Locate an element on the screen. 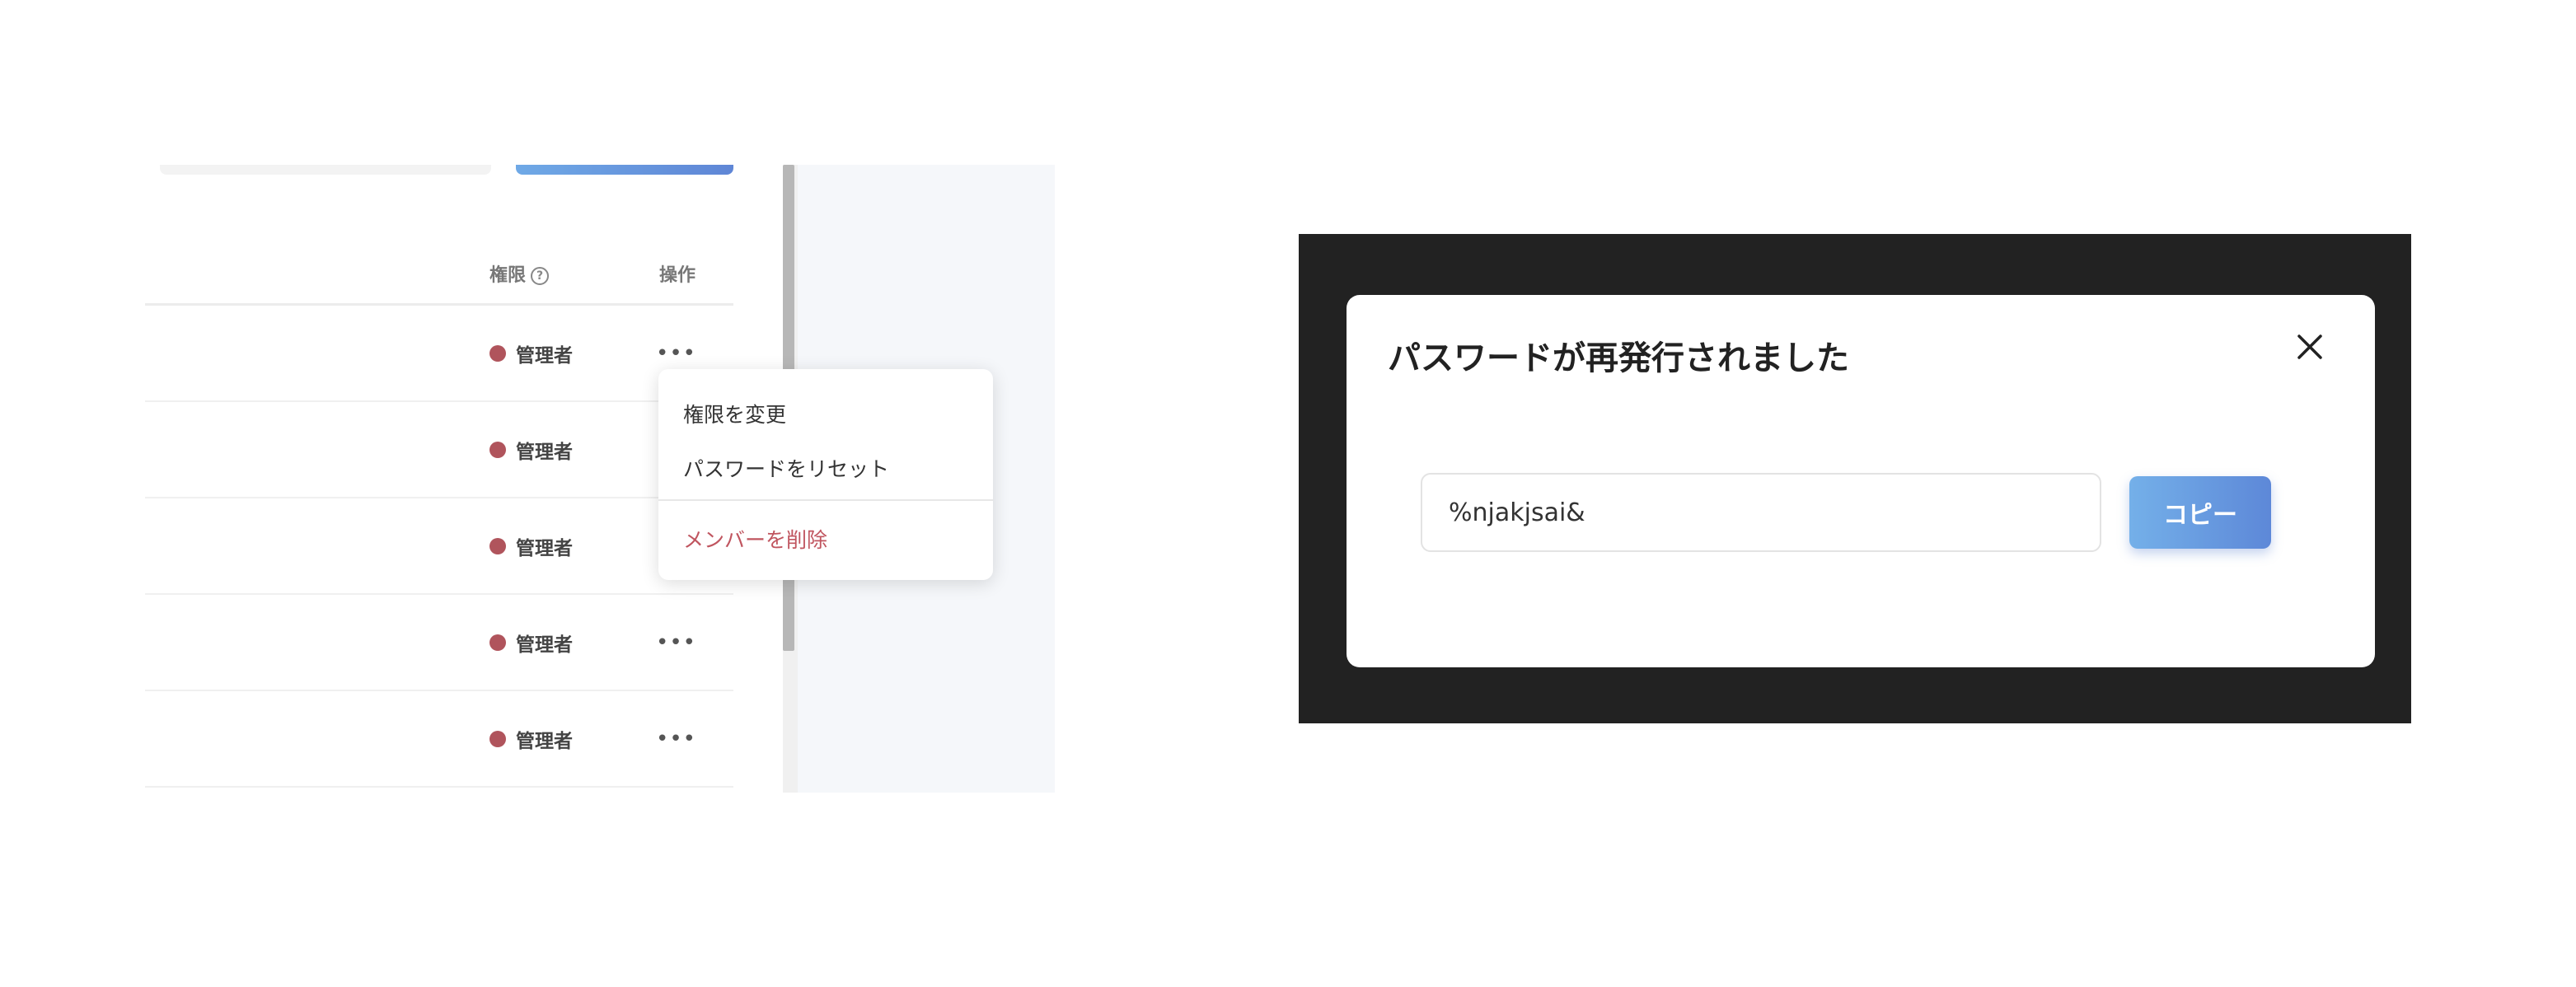 This screenshot has width=2576, height=987. menu-item-change-permission: 権限を変更 is located at coordinates (734, 413).